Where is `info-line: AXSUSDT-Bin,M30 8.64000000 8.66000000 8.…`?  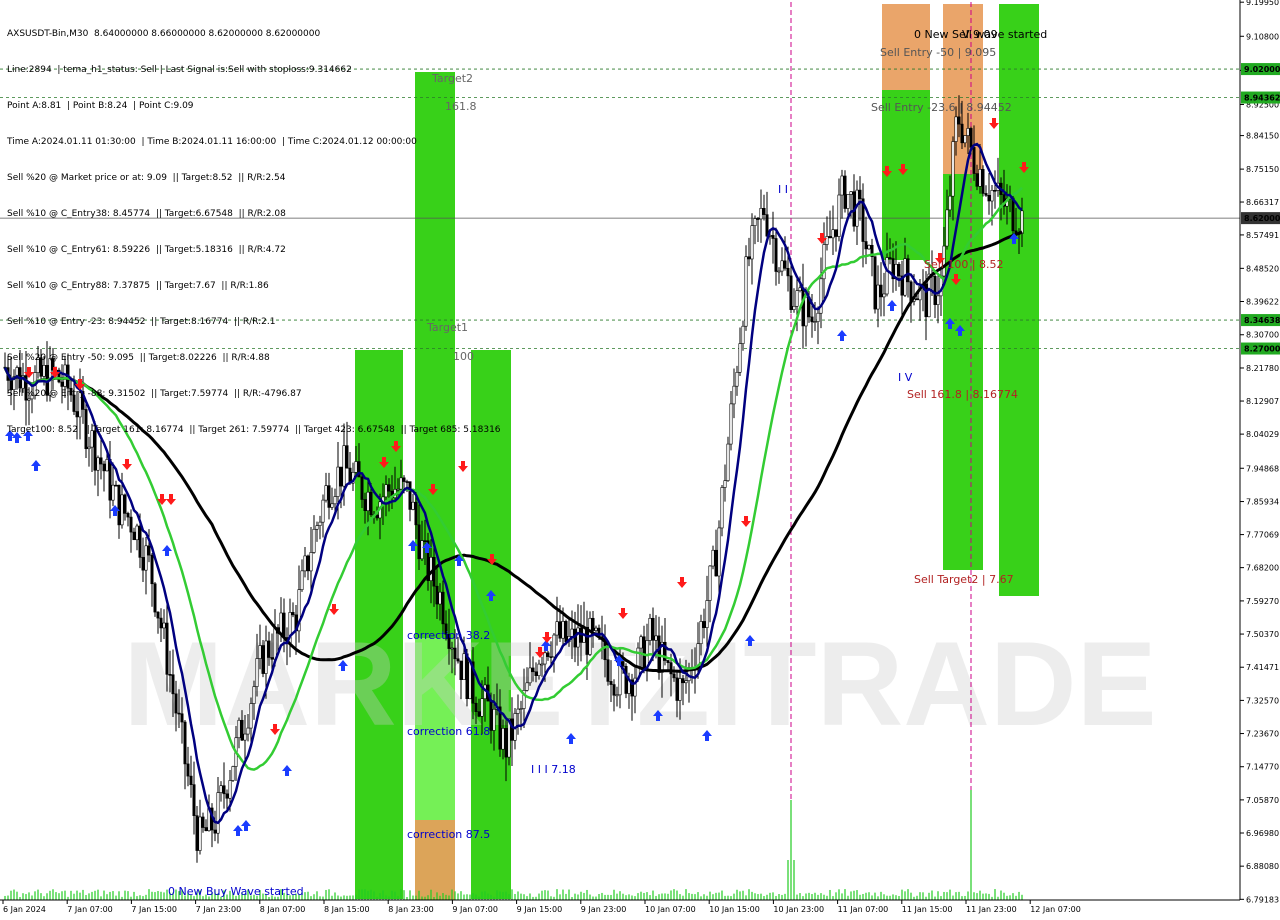 info-line: AXSUSDT-Bin,M30 8.64000000 8.66000000 8.… is located at coordinates (164, 34).